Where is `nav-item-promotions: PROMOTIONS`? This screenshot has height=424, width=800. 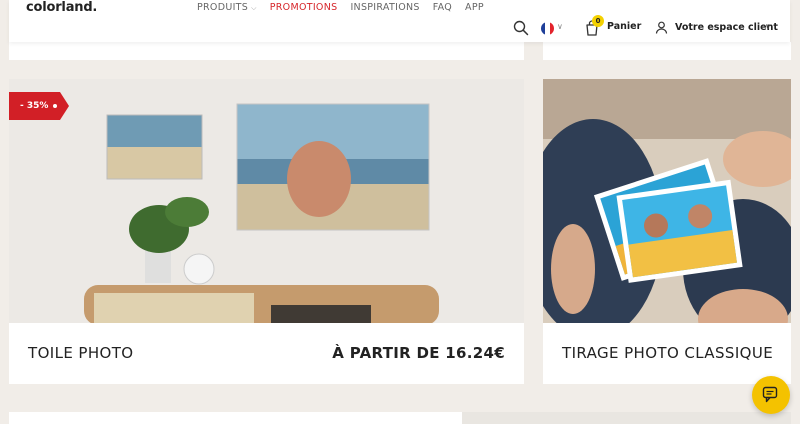 nav-item-promotions: PROMOTIONS is located at coordinates (304, 7).